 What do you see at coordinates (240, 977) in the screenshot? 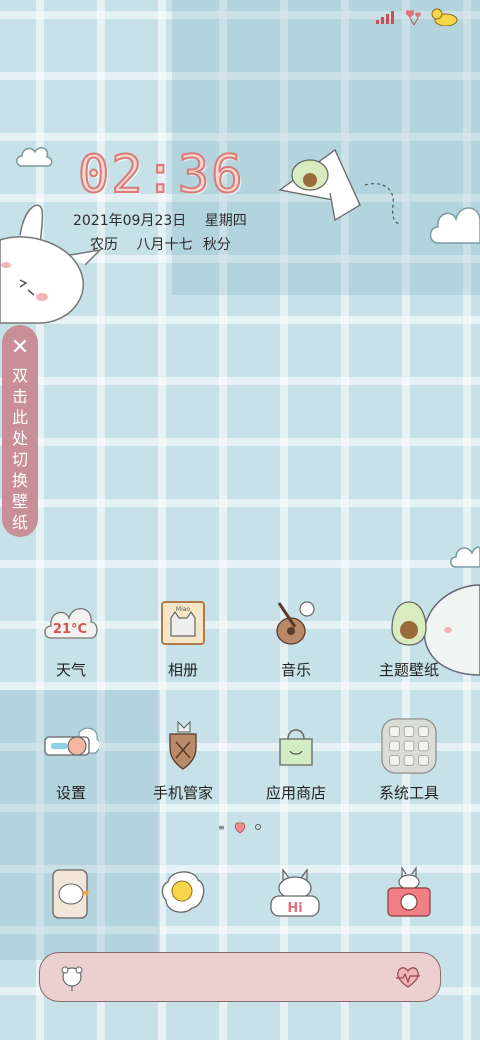
I see `search-bar` at bounding box center [240, 977].